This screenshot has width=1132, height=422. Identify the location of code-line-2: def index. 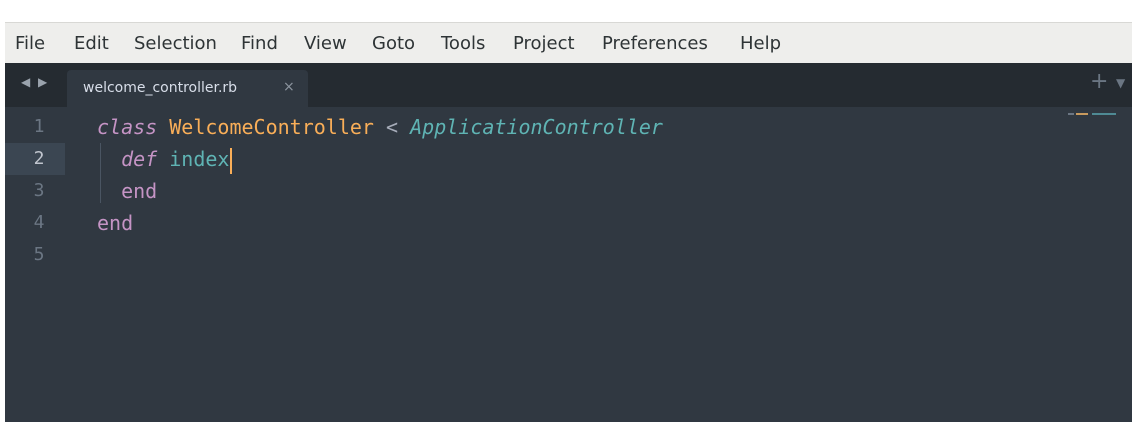
(165, 159).